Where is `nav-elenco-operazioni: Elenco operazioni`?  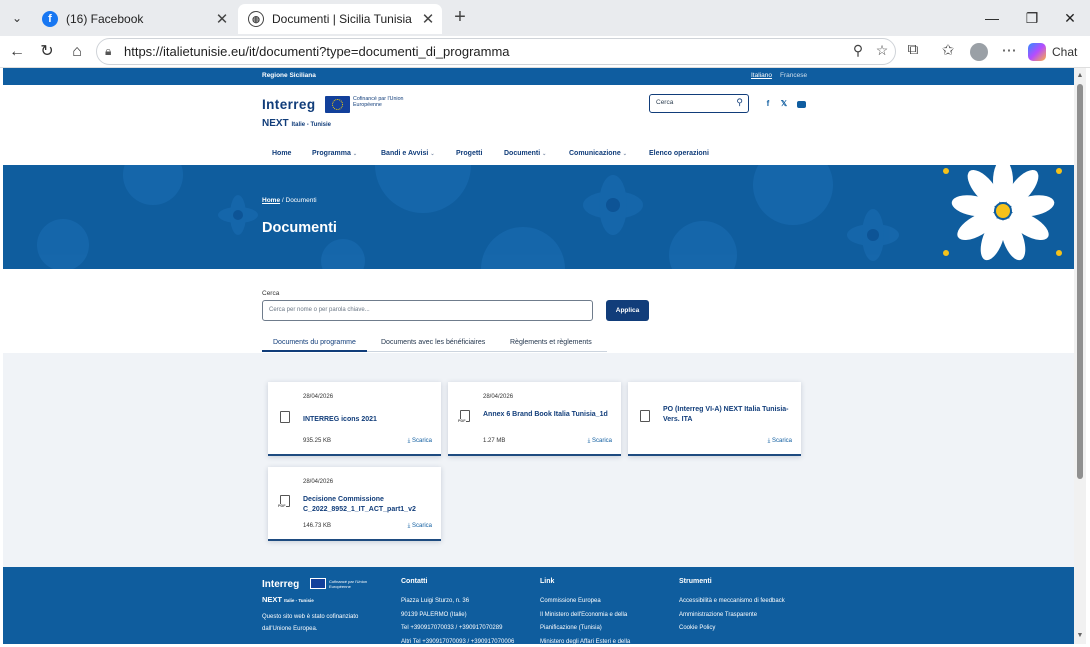
nav-elenco-operazioni: Elenco operazioni is located at coordinates (679, 153).